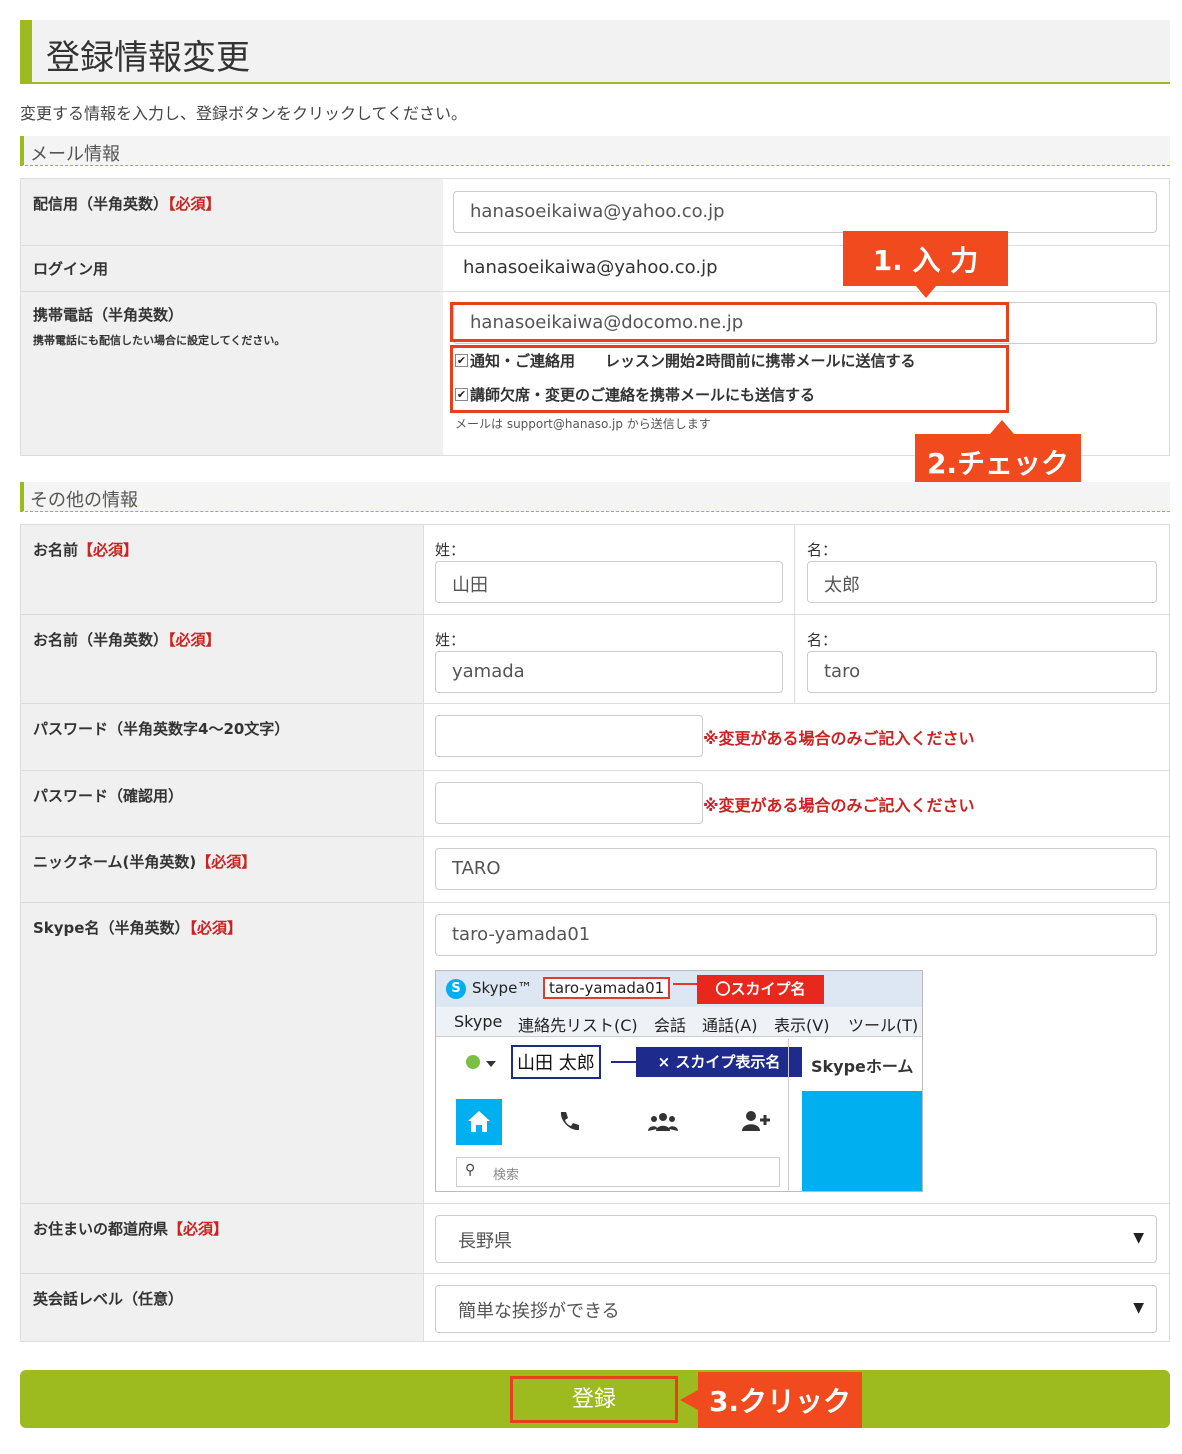 This screenshot has height=1454, width=1182. Describe the element at coordinates (729, 322) in the screenshot. I see `highlight-mobile-input` at that location.